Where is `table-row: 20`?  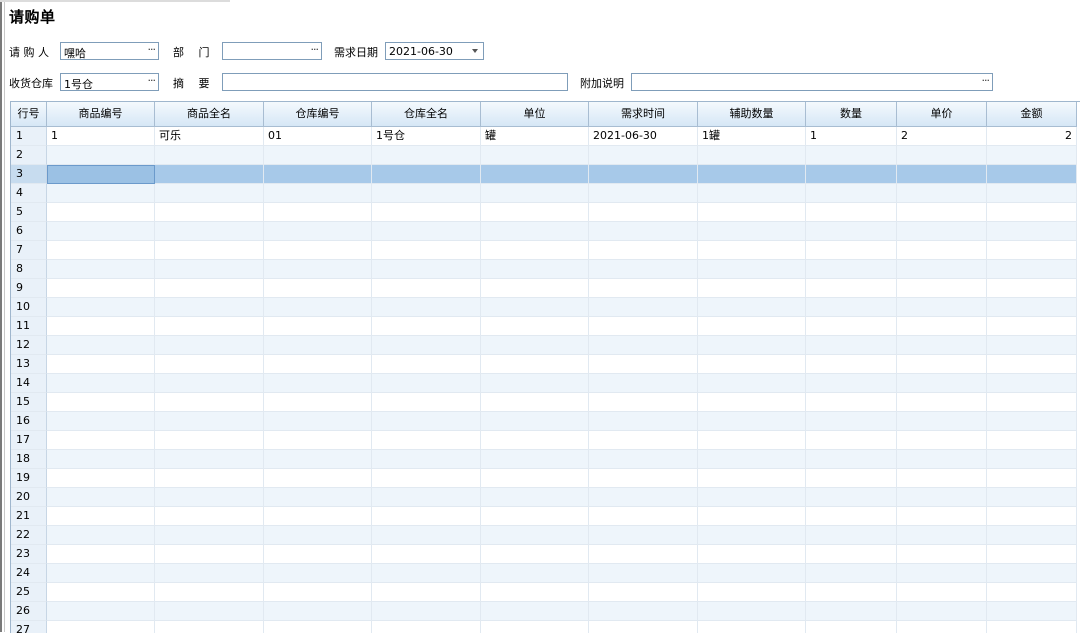
table-row: 20 is located at coordinates (545, 497).